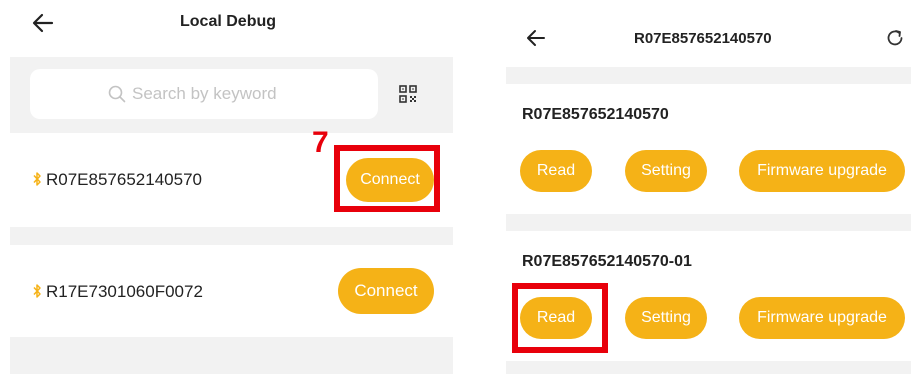 Image resolution: width=911 pixels, height=374 pixels. What do you see at coordinates (595, 114) in the screenshot?
I see `device-title: R07E857652140570` at bounding box center [595, 114].